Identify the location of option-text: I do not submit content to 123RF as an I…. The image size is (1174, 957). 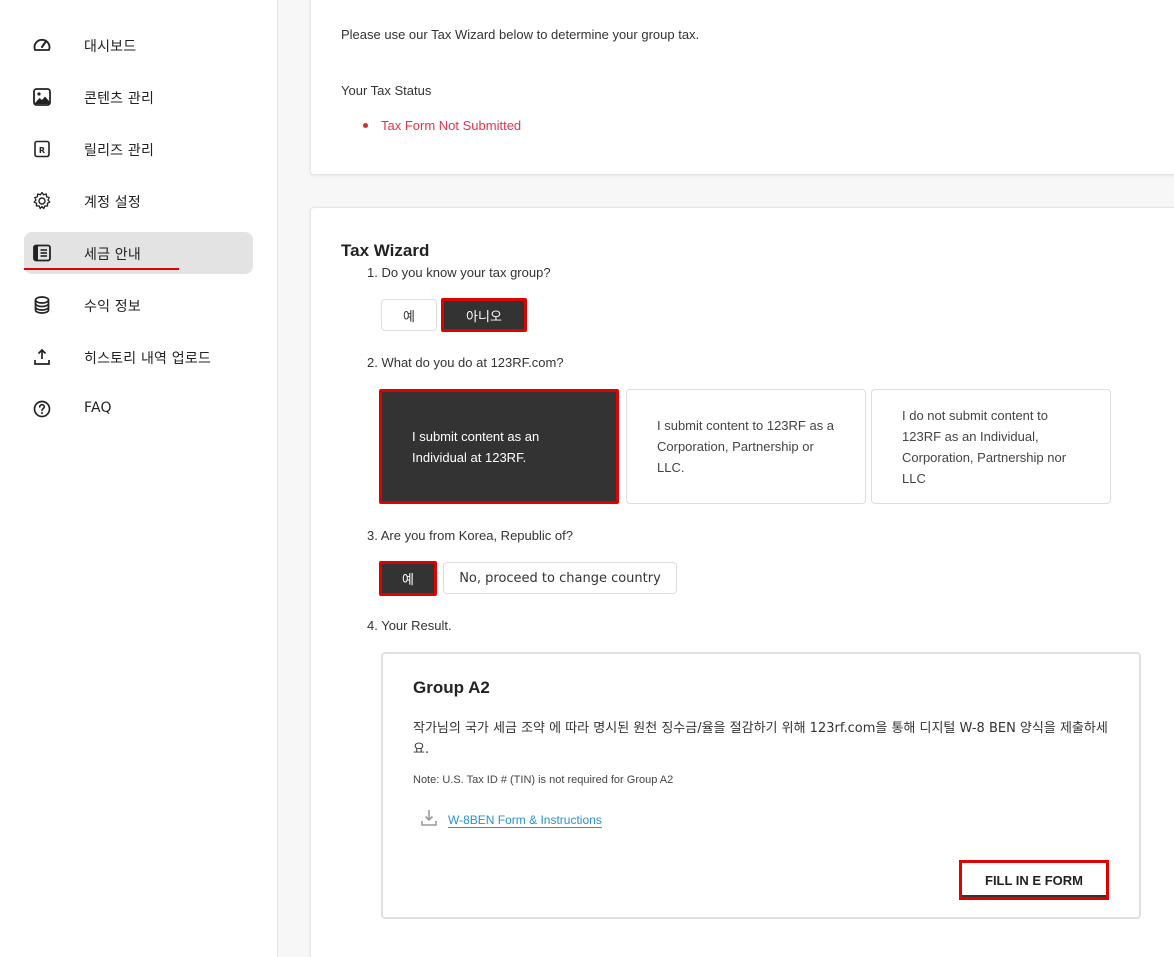
(984, 446).